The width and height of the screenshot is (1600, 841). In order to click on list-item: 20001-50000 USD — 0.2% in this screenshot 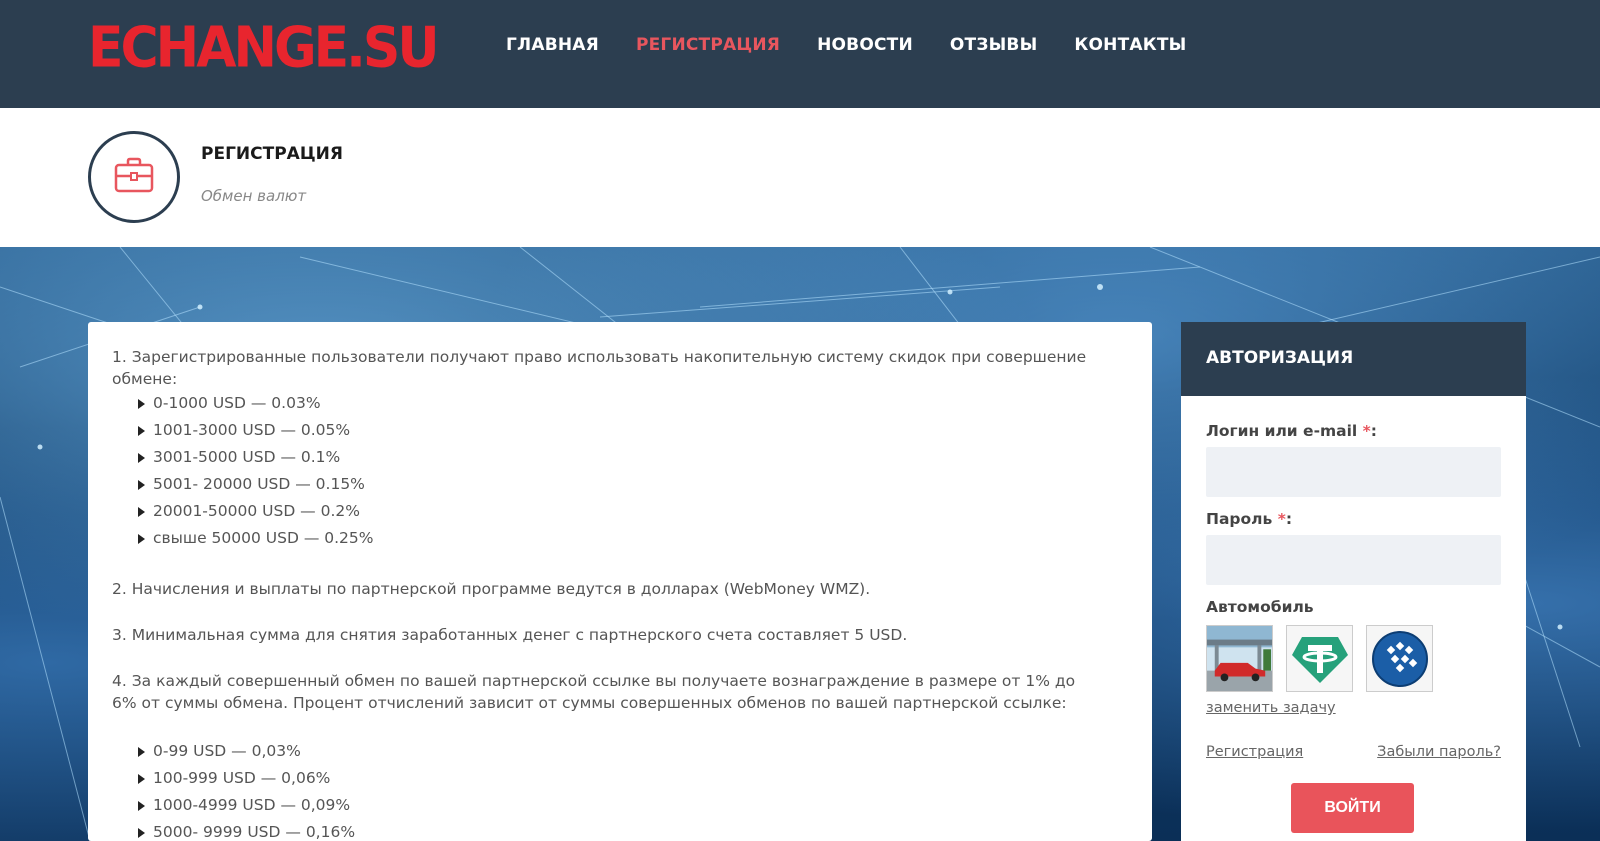, I will do `click(256, 511)`.